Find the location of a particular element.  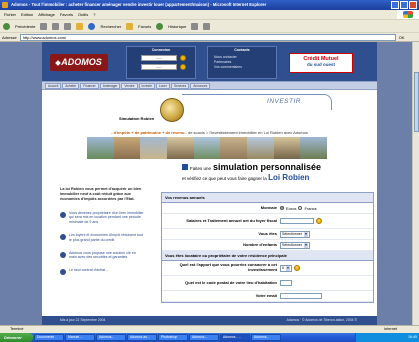

form-row-situation: Vous êtes Sélectionner ▼ is located at coordinates (267, 234).